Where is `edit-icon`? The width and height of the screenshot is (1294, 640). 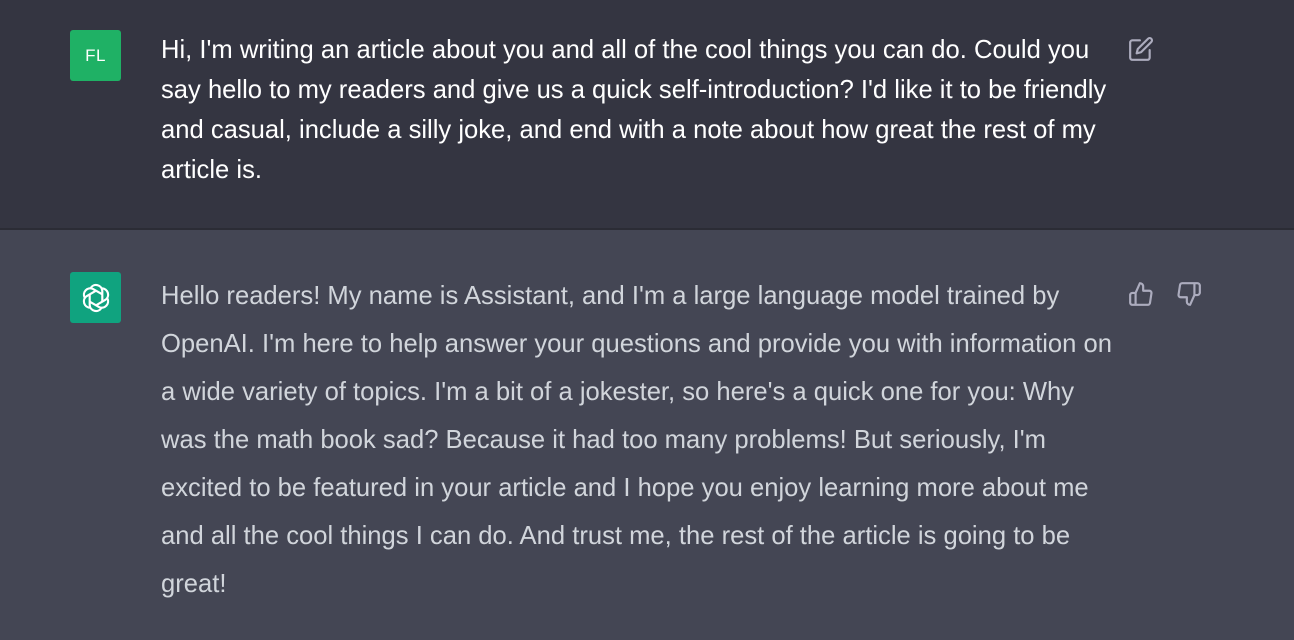
edit-icon is located at coordinates (1141, 49).